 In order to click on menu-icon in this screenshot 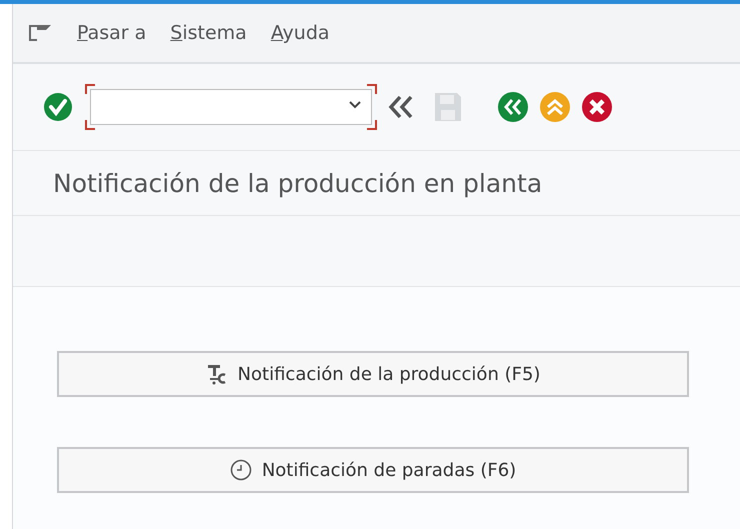, I will do `click(40, 33)`.